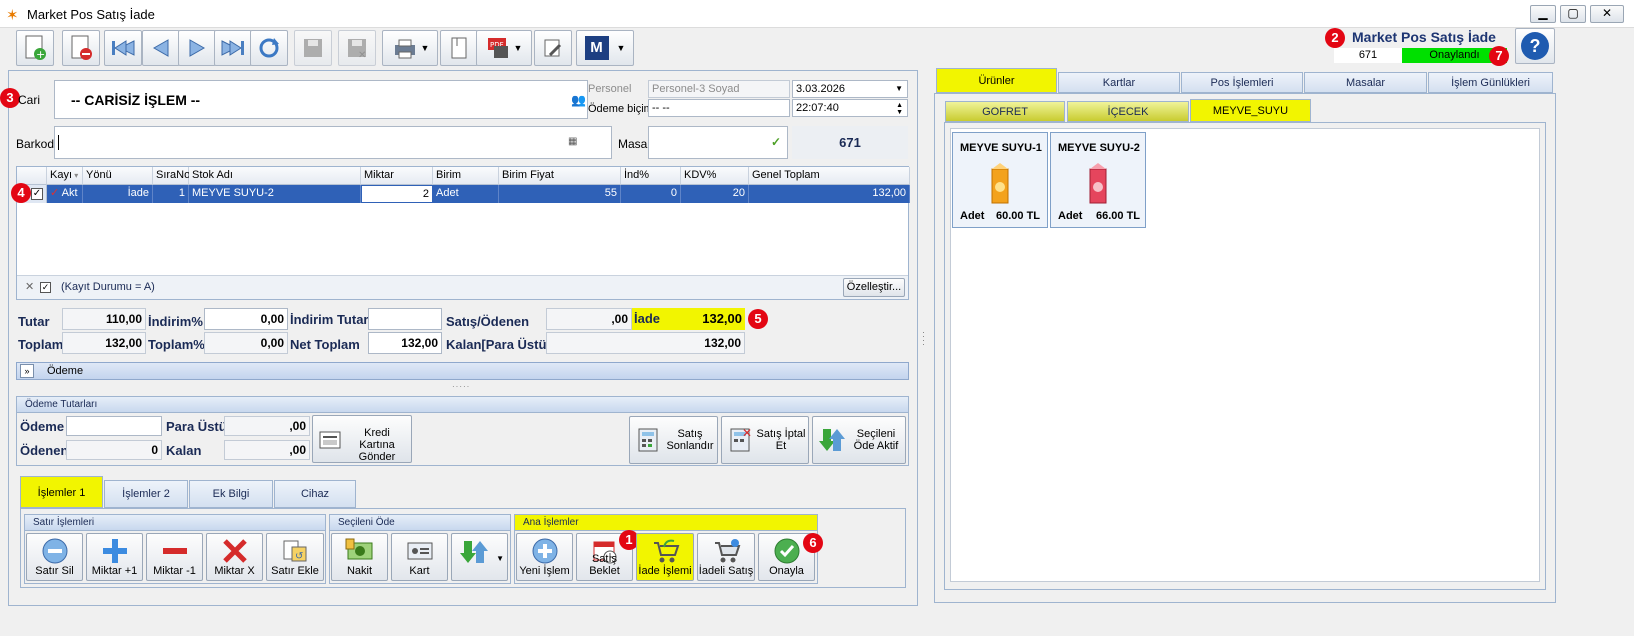 This screenshot has height=636, width=1634. I want to click on col-miktar: Miktar, so click(397, 176).